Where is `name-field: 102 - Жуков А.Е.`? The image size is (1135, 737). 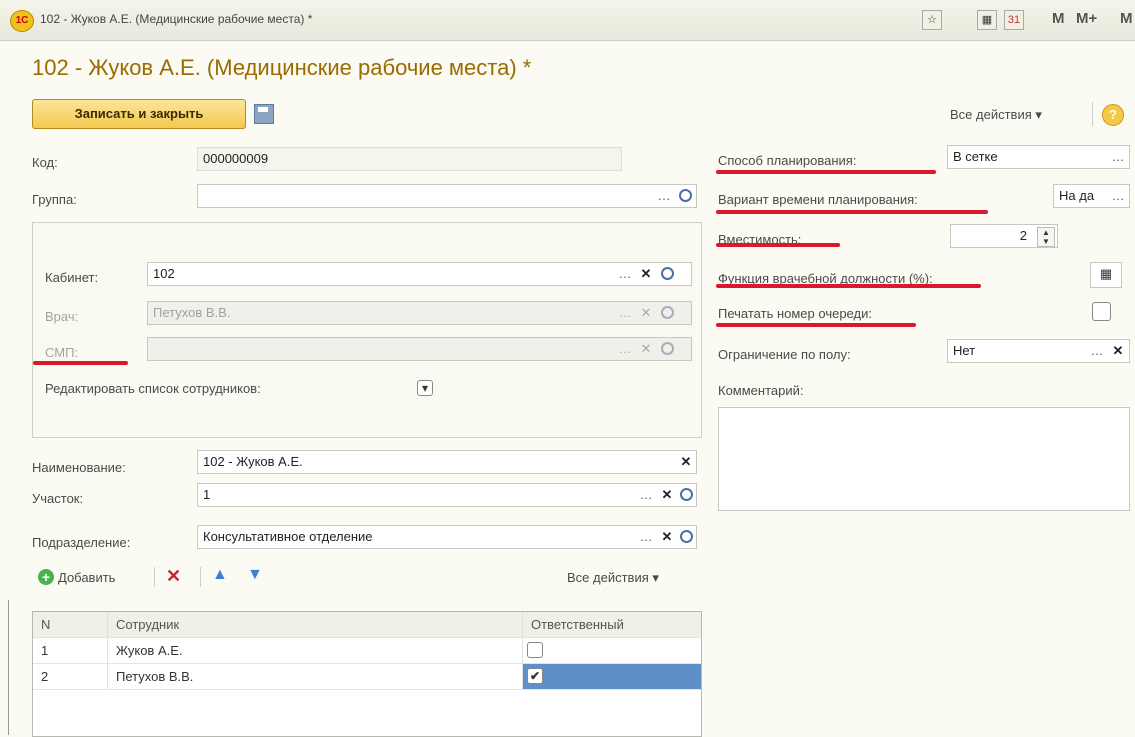
name-field: 102 - Жуков А.Е. is located at coordinates (447, 462).